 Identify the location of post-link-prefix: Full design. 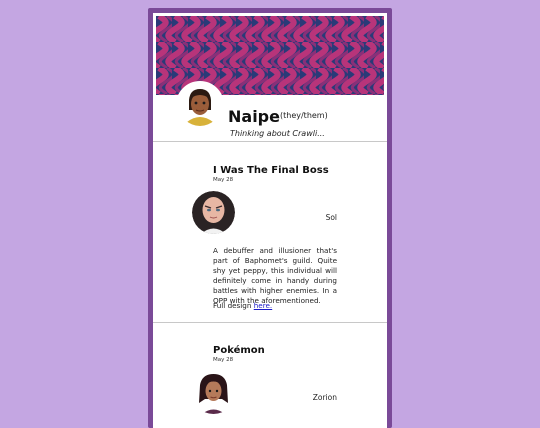
(232, 305).